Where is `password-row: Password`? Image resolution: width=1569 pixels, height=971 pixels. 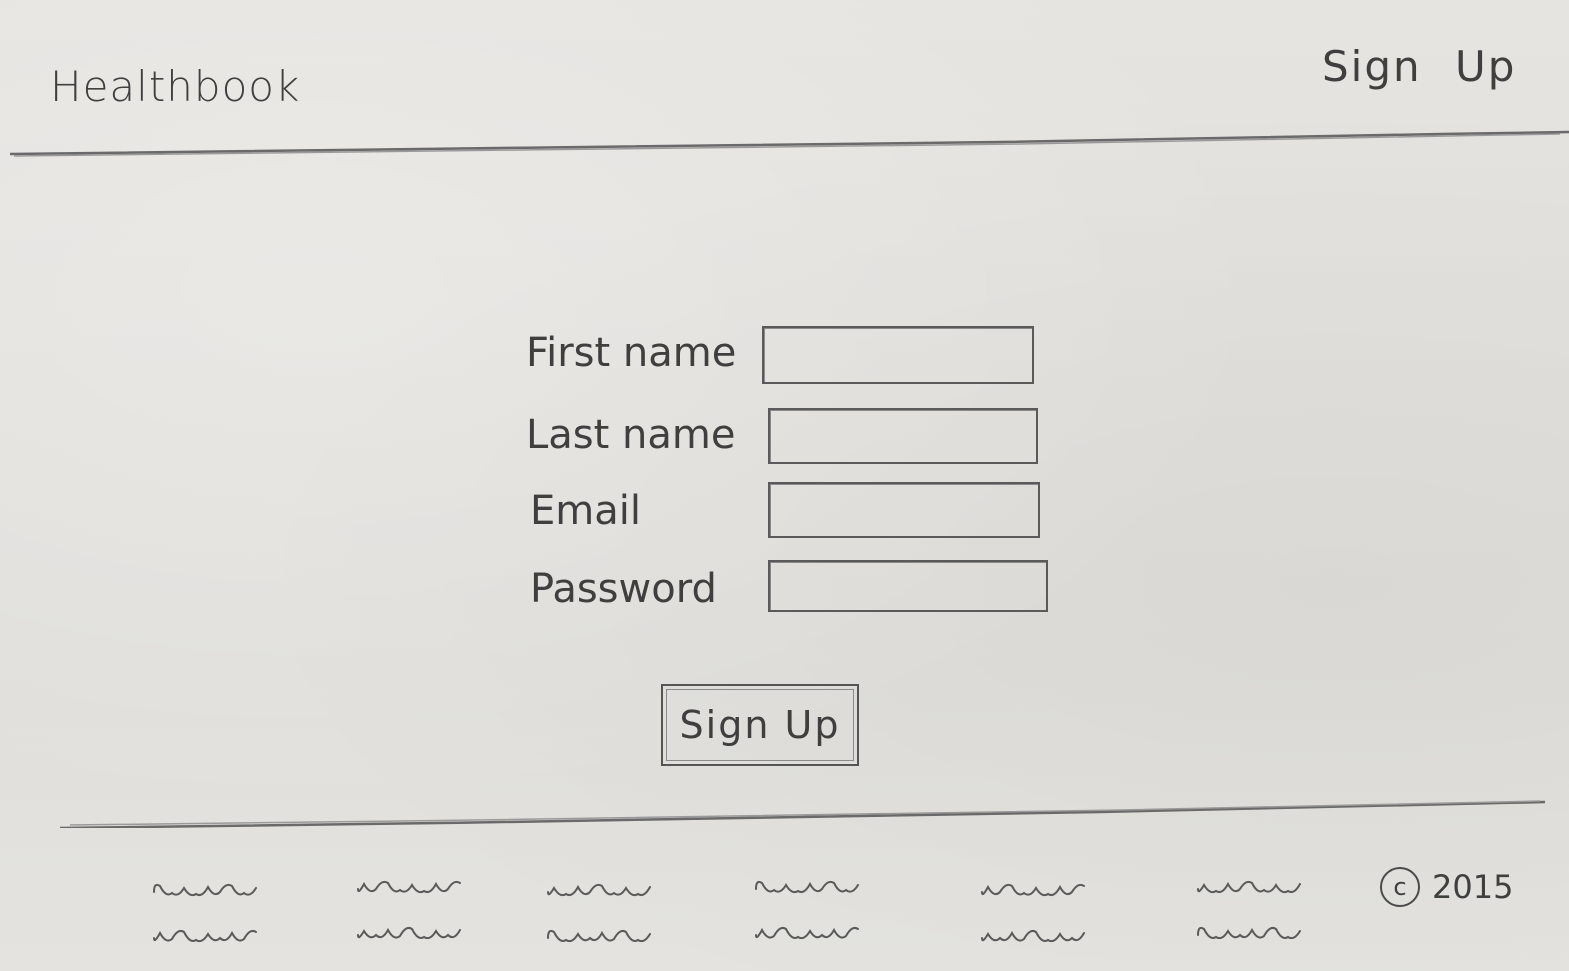
password-row: Password is located at coordinates (800, 588).